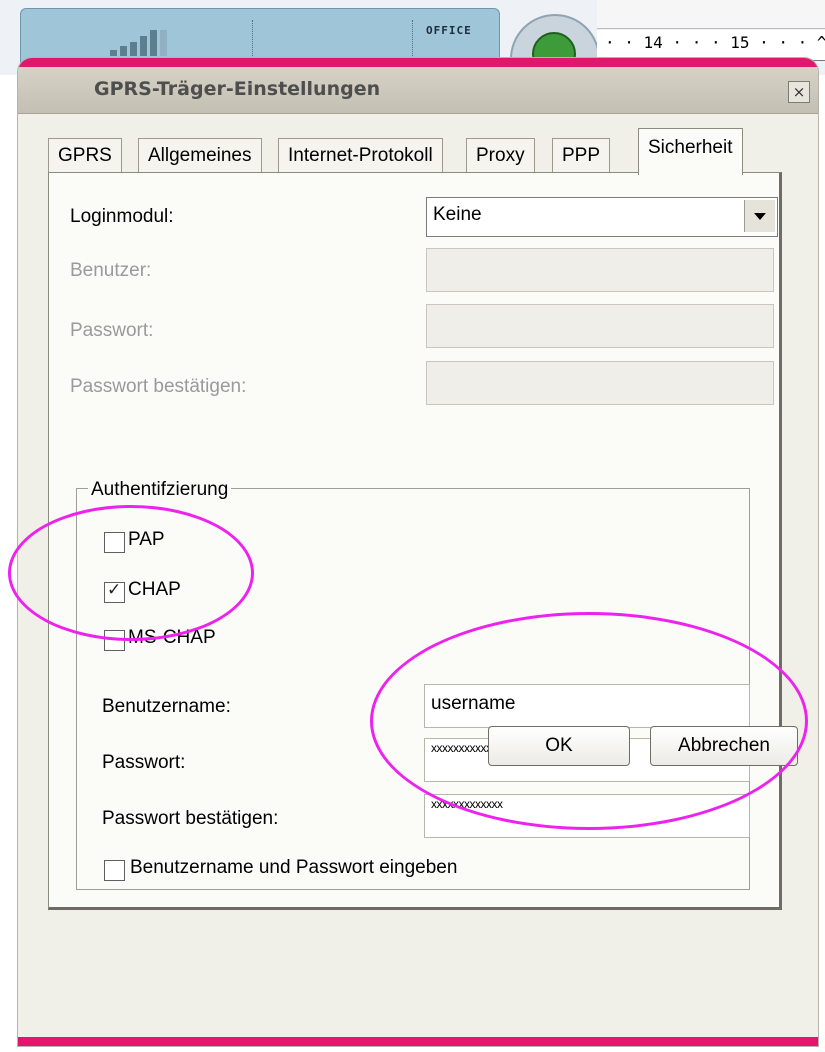 The image size is (825, 1052). I want to click on dialog-title: GPRS-Träger-Einstellungen, so click(237, 89).